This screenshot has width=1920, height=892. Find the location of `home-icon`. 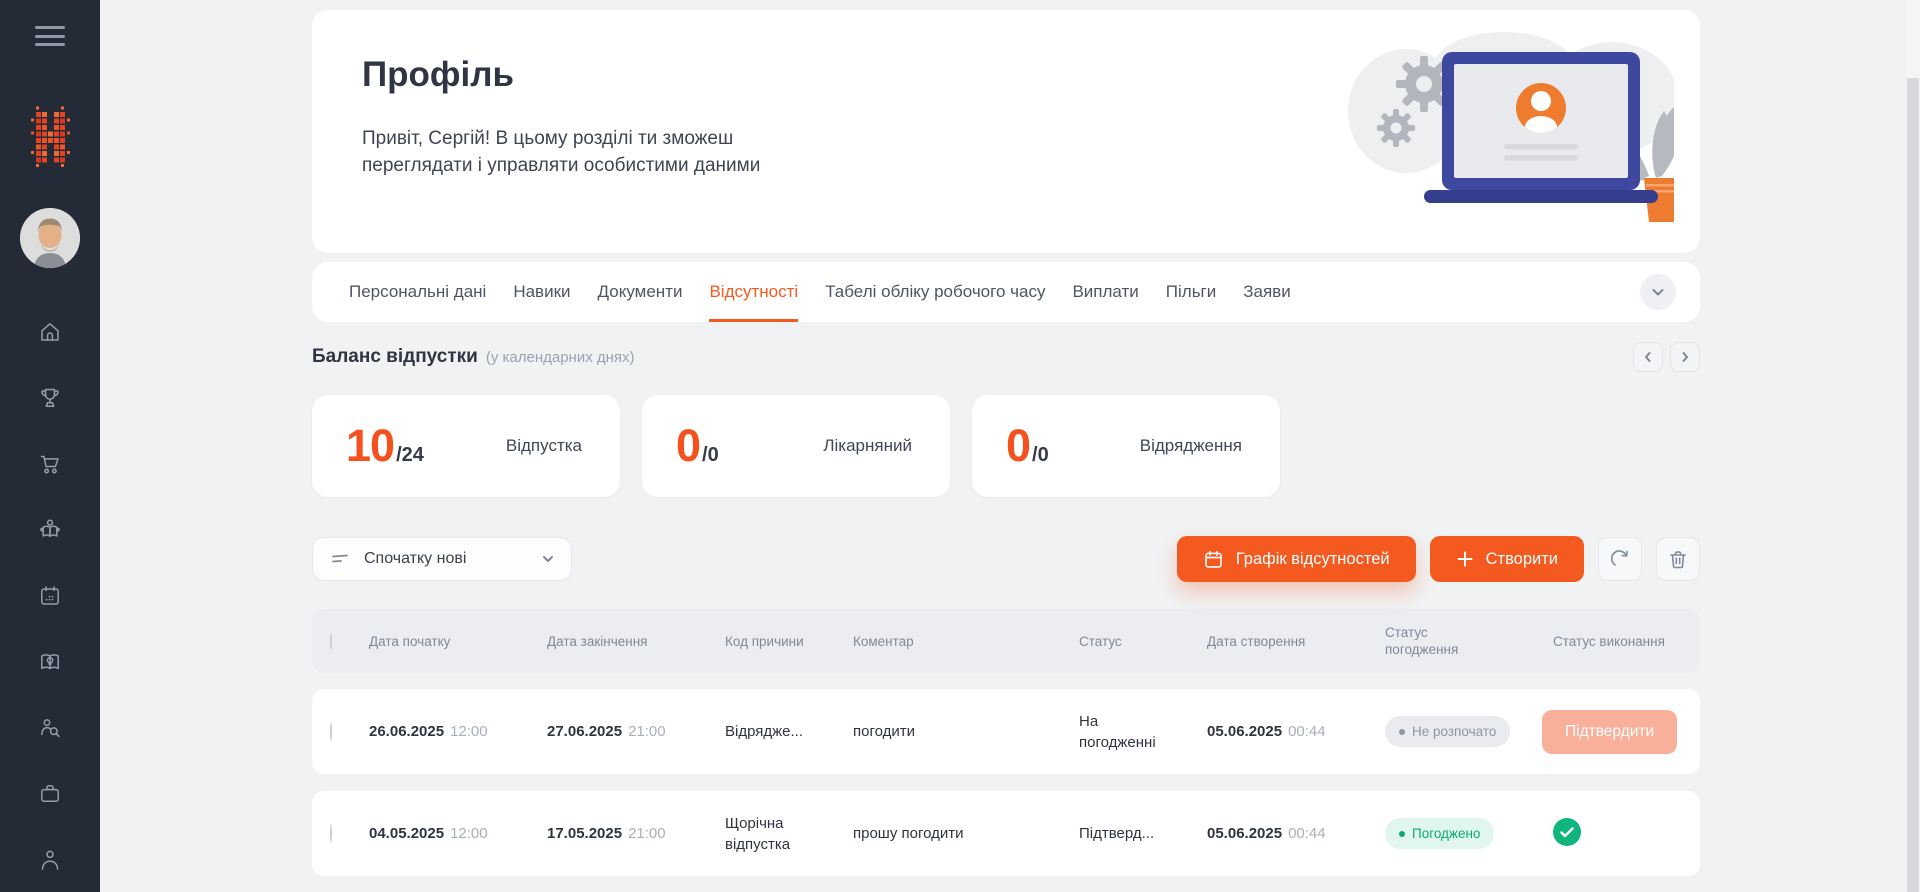

home-icon is located at coordinates (50, 332).